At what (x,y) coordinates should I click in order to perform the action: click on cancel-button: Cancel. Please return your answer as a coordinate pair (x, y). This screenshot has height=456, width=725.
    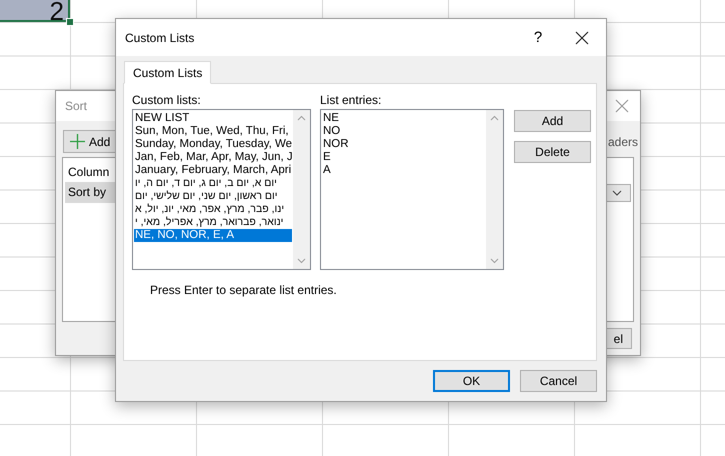
    Looking at the image, I should click on (558, 381).